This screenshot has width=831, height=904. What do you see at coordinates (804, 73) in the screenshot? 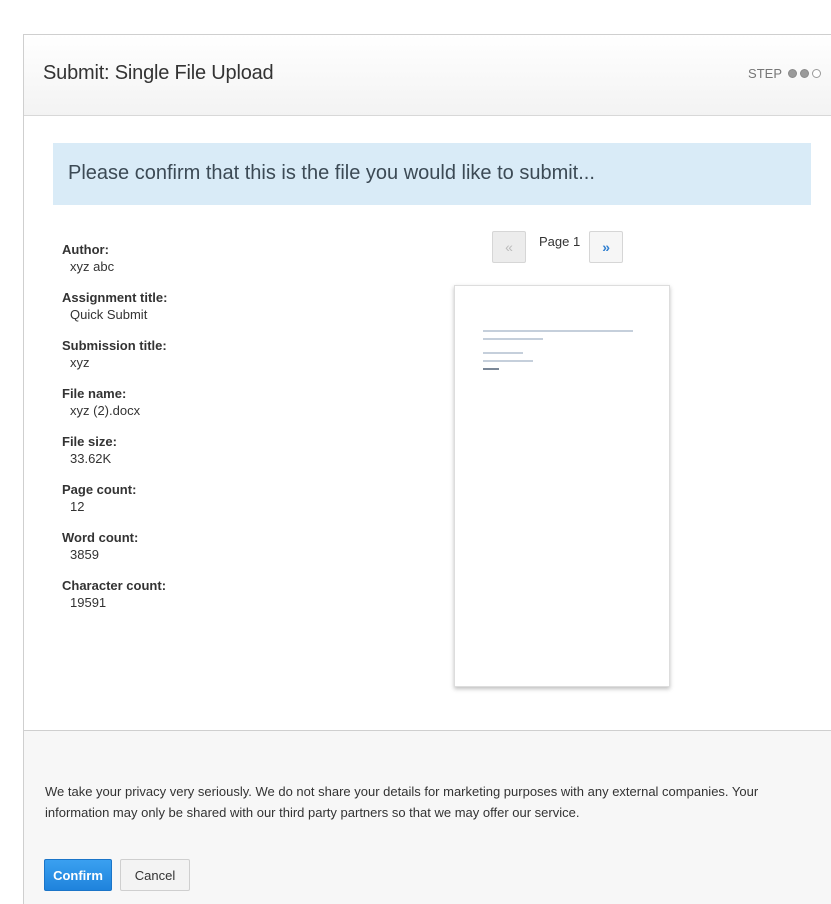
I see `step-dot-2-icon` at bounding box center [804, 73].